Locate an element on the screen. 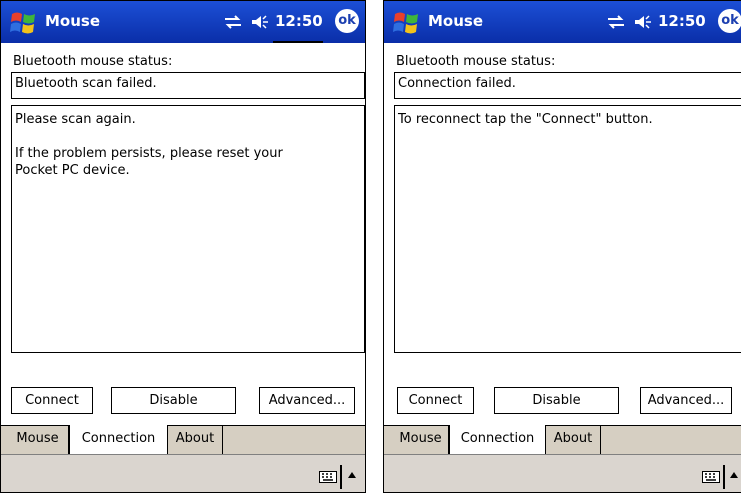 The height and width of the screenshot is (493, 741). clock-underline is located at coordinates (298, 42).